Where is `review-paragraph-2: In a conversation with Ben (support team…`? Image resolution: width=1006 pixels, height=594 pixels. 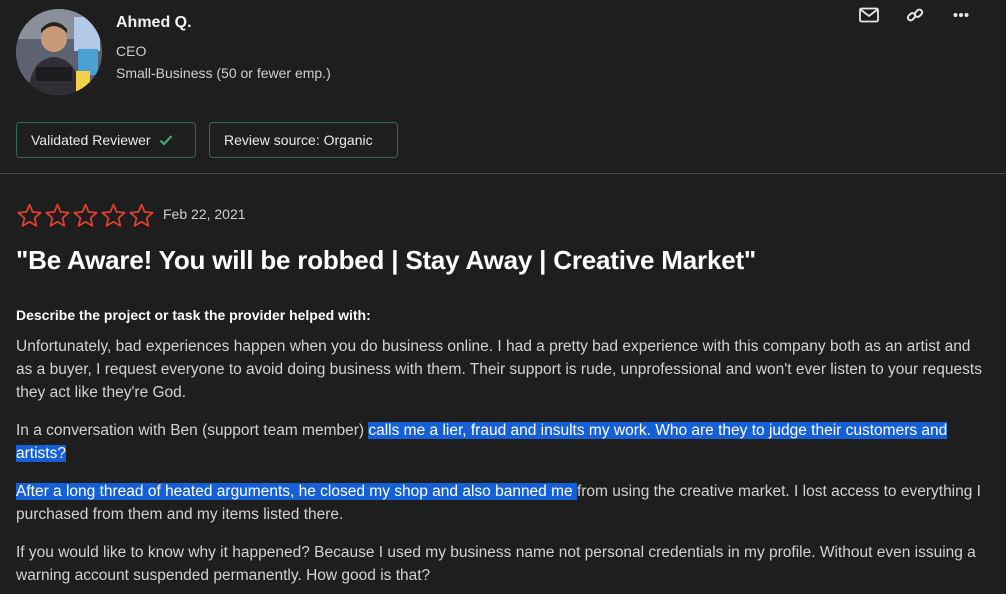
review-paragraph-2: In a conversation with Ben (support team… is located at coordinates (502, 442).